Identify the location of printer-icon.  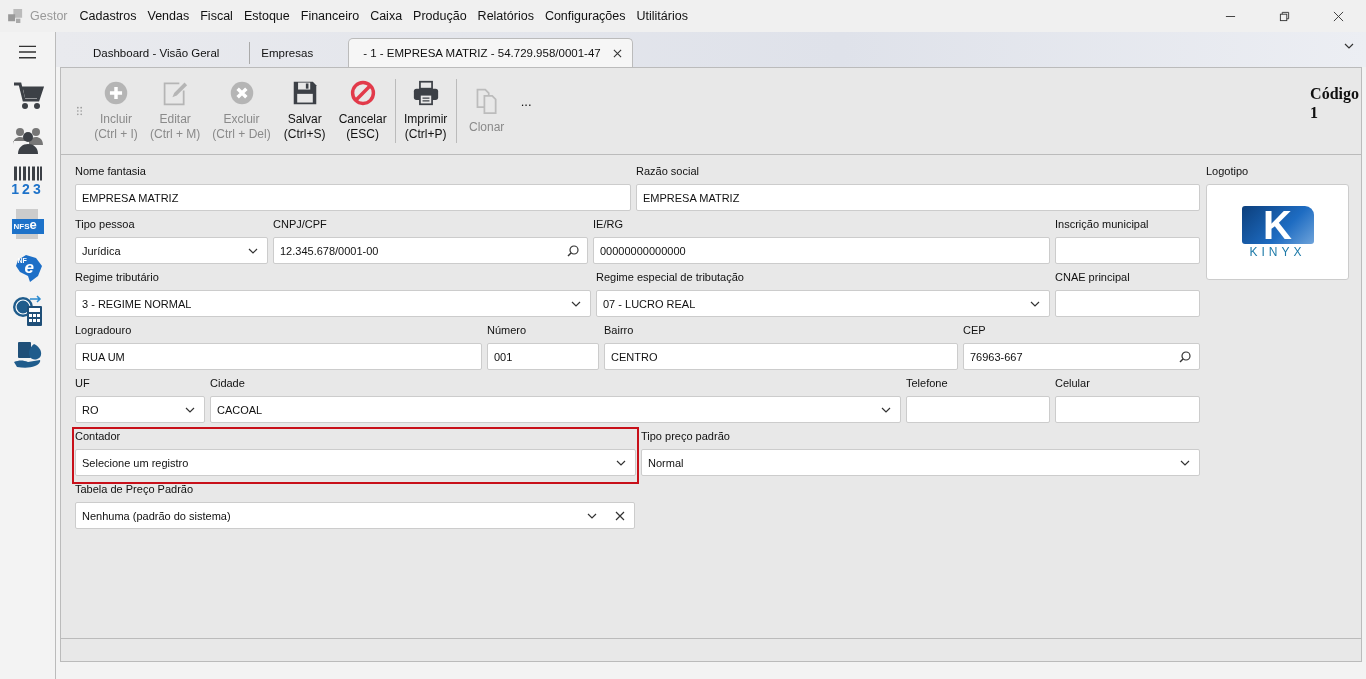
(425, 93).